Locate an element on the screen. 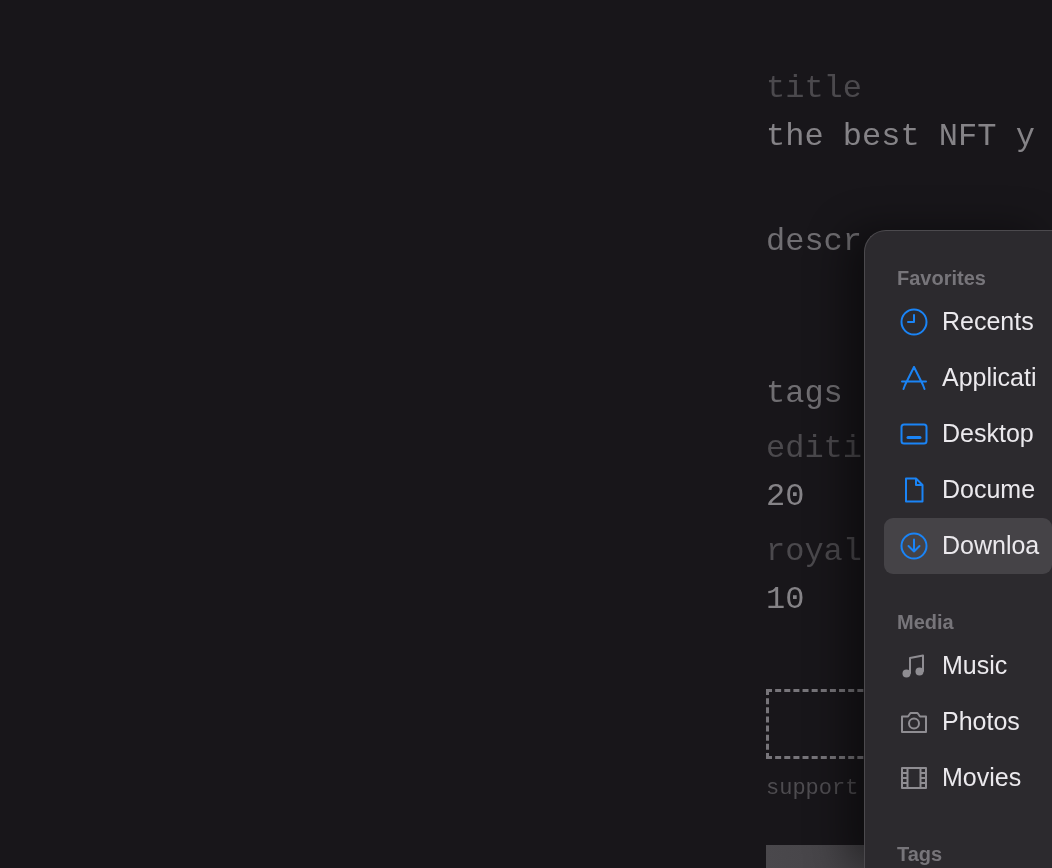  section-header: Favorites is located at coordinates (941, 278).